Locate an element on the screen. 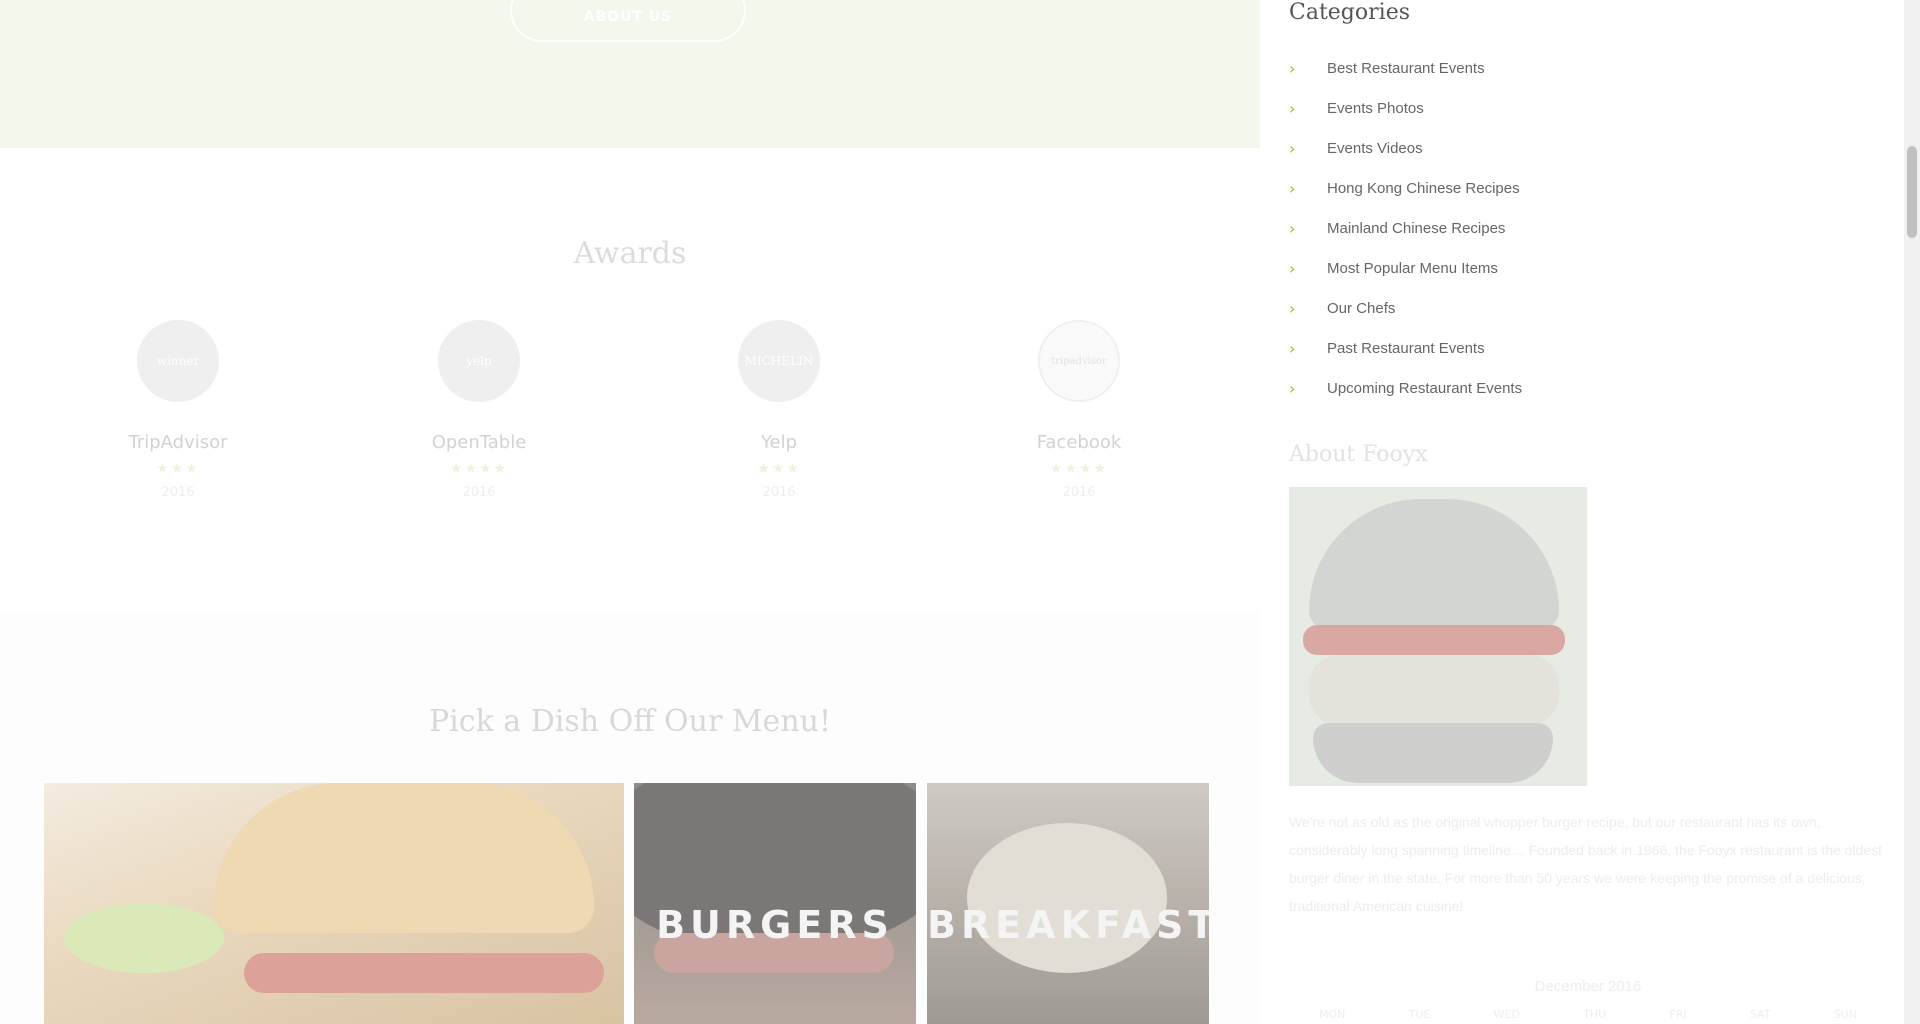 The image size is (1920, 1024). category-item: › Our Chefs is located at coordinates (1405, 308).